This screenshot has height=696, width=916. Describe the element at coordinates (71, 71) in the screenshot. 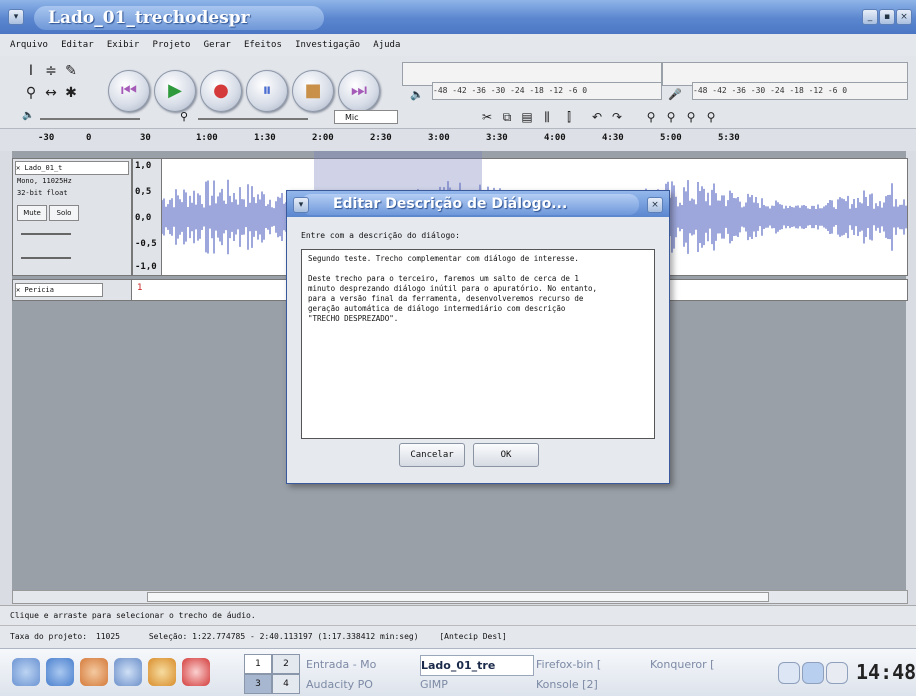

I see `draw-tool-icon: ✎` at that location.